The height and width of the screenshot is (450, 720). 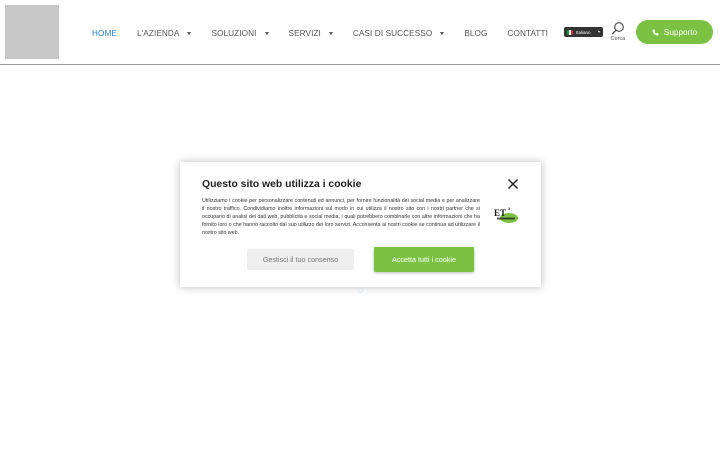 I want to click on search-label: Cerca, so click(x=618, y=39).